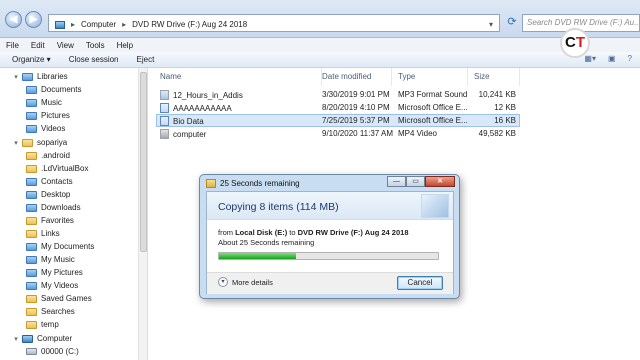  What do you see at coordinates (33, 19) in the screenshot?
I see `forward-button: ▶` at bounding box center [33, 19].